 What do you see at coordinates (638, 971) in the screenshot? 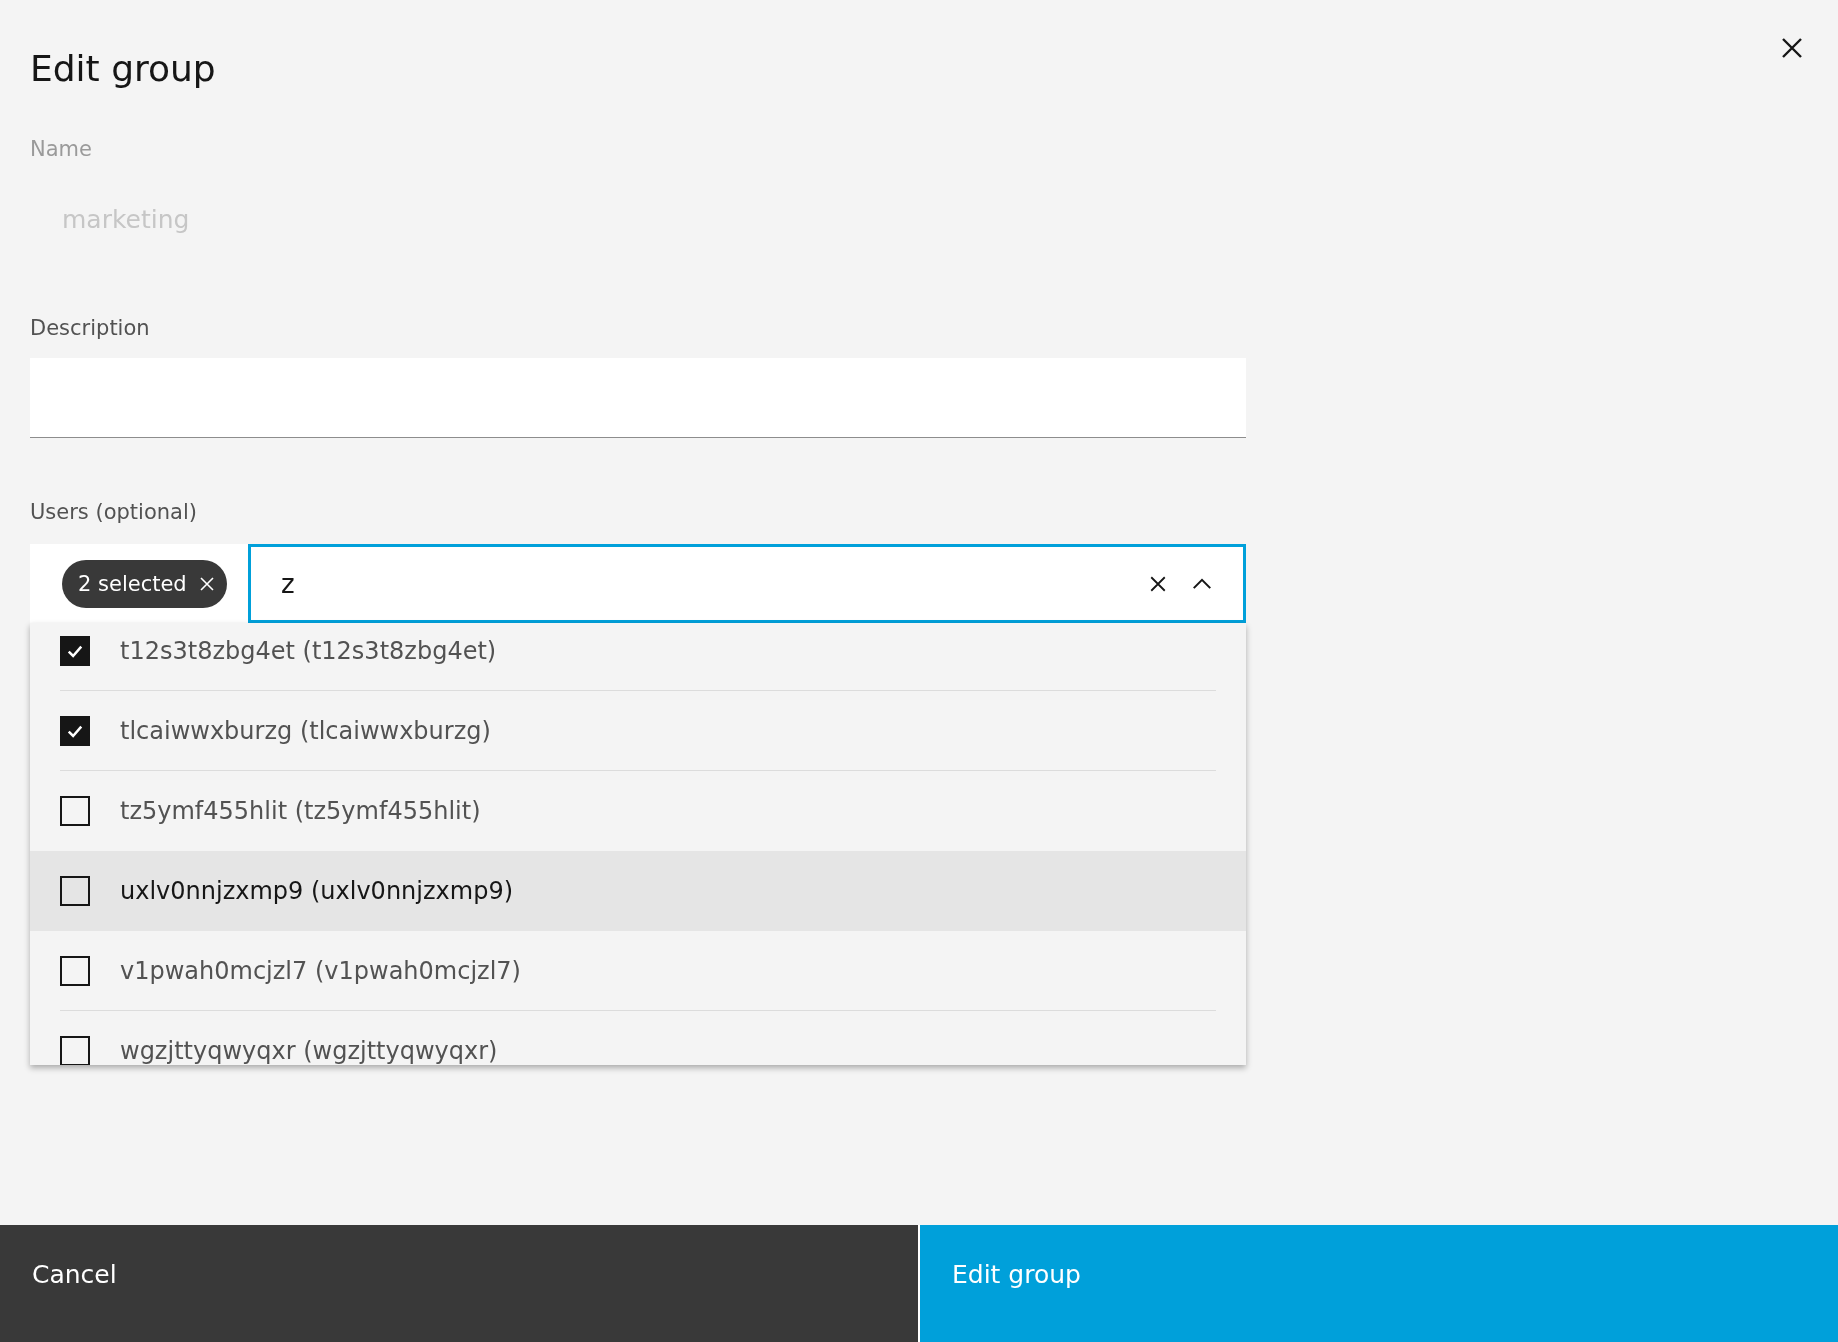
I see `user-option: v1pwah0mcjzl7 (v1pwah0mcjzl7)` at bounding box center [638, 971].